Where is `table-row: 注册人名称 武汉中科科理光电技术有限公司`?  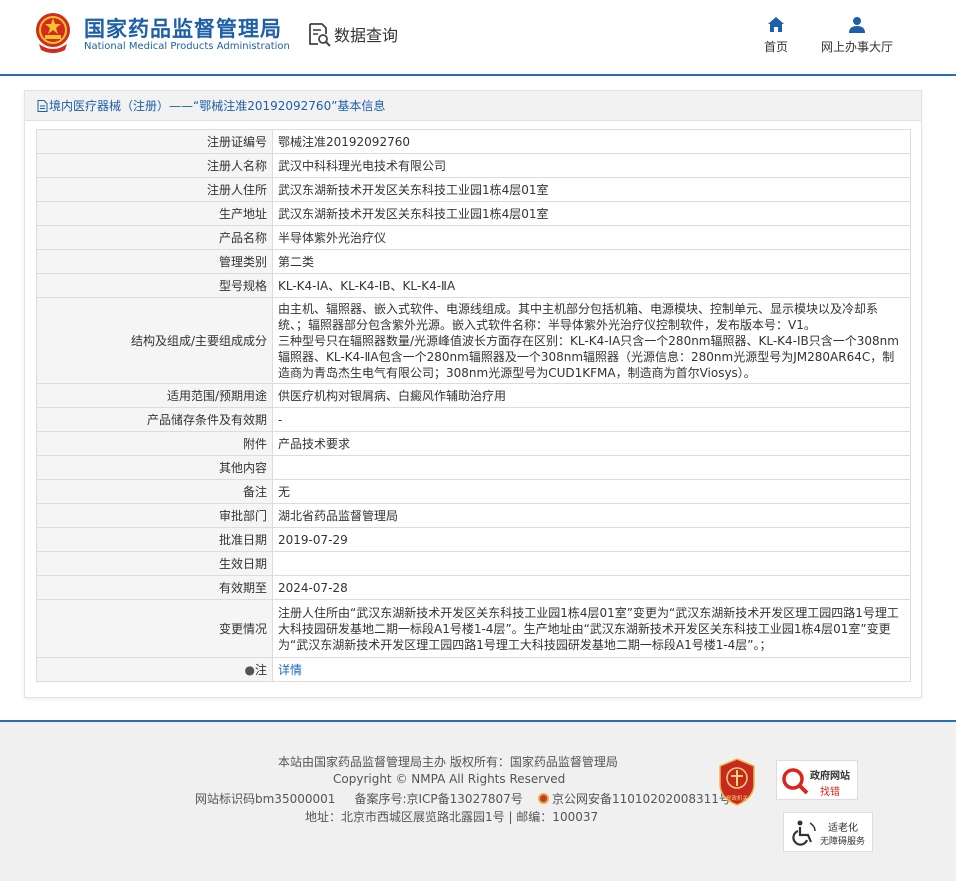 table-row: 注册人名称 武汉中科科理光电技术有限公司 is located at coordinates (473, 165).